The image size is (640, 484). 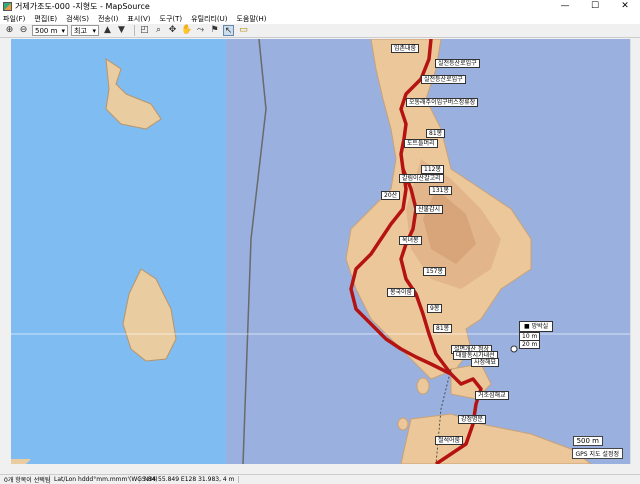 What do you see at coordinates (190, 479) in the screenshot?
I see `status-position: N34 55.849 E128 31.983, 4 m` at bounding box center [190, 479].